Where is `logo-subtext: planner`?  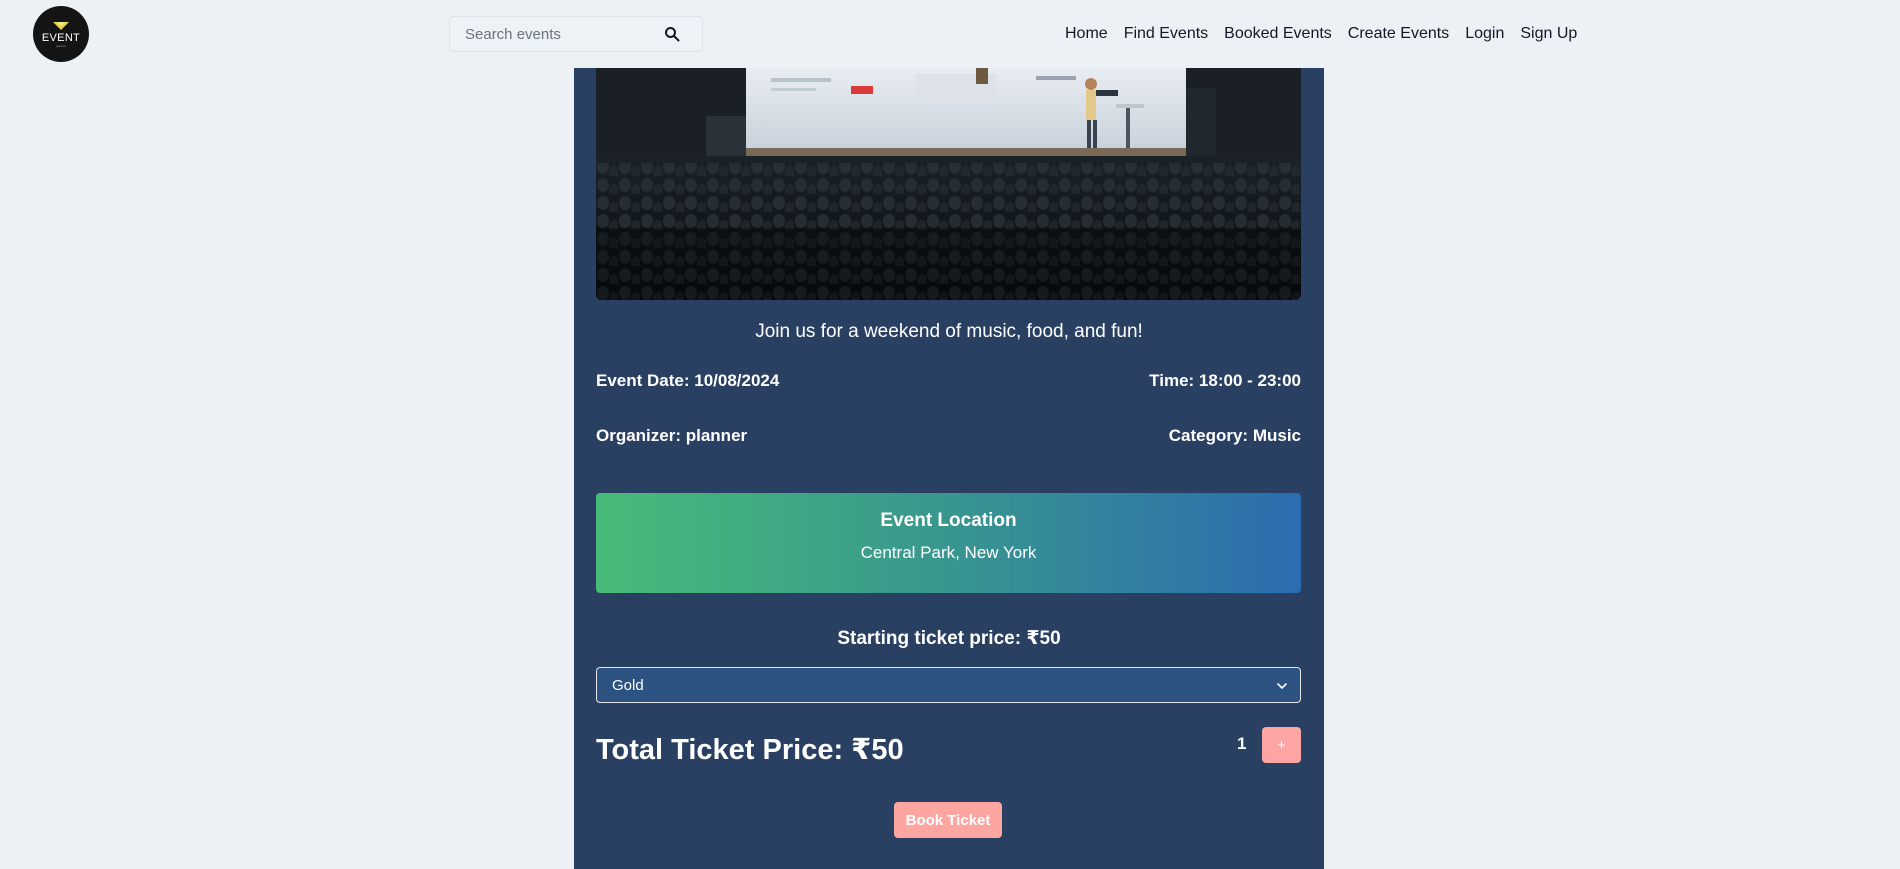 logo-subtext: planner is located at coordinates (60, 45).